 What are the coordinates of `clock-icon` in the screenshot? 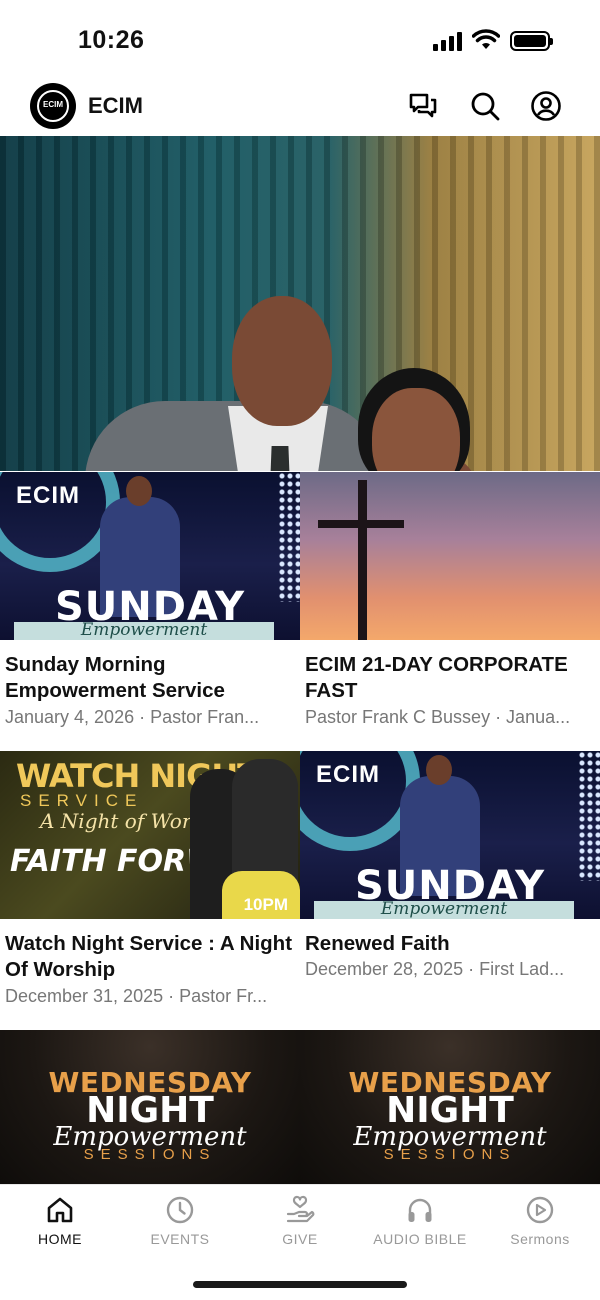 It's located at (180, 1210).